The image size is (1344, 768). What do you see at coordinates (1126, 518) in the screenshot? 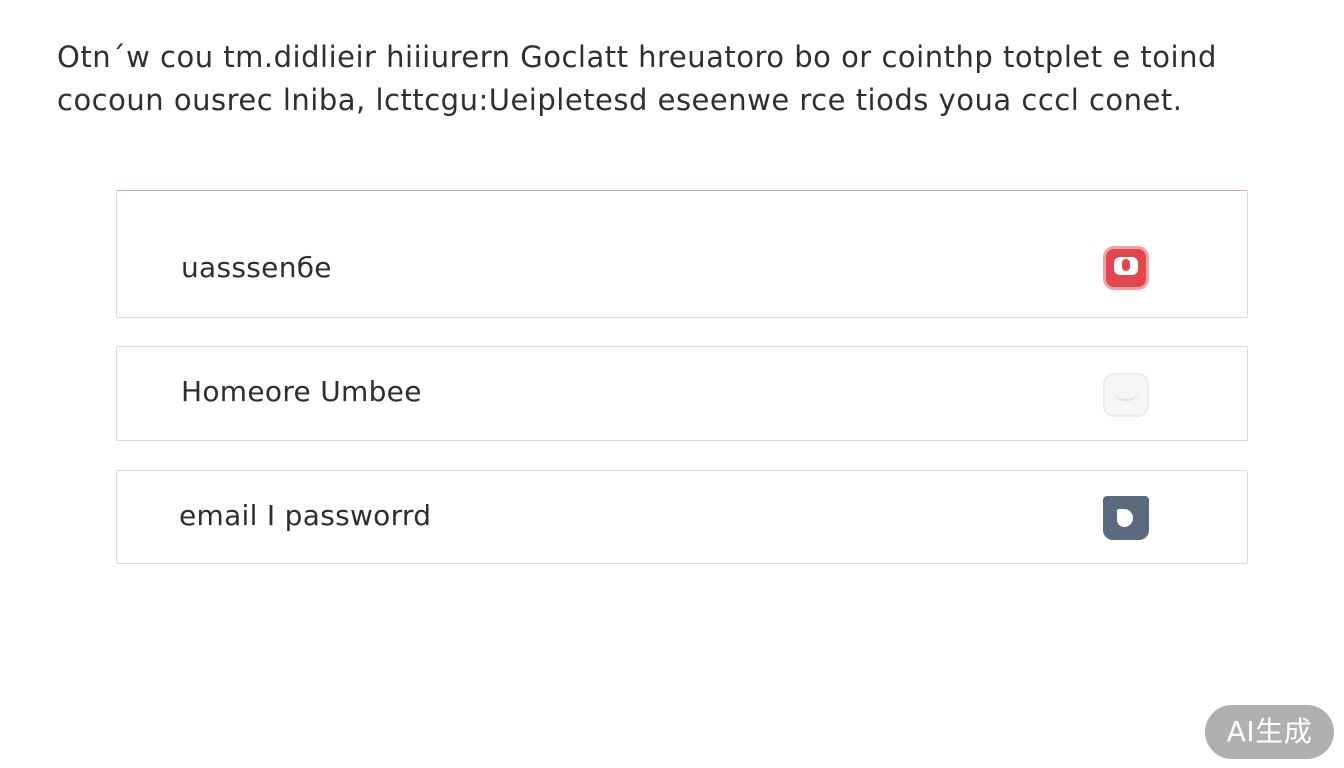
I see `document-icon` at bounding box center [1126, 518].